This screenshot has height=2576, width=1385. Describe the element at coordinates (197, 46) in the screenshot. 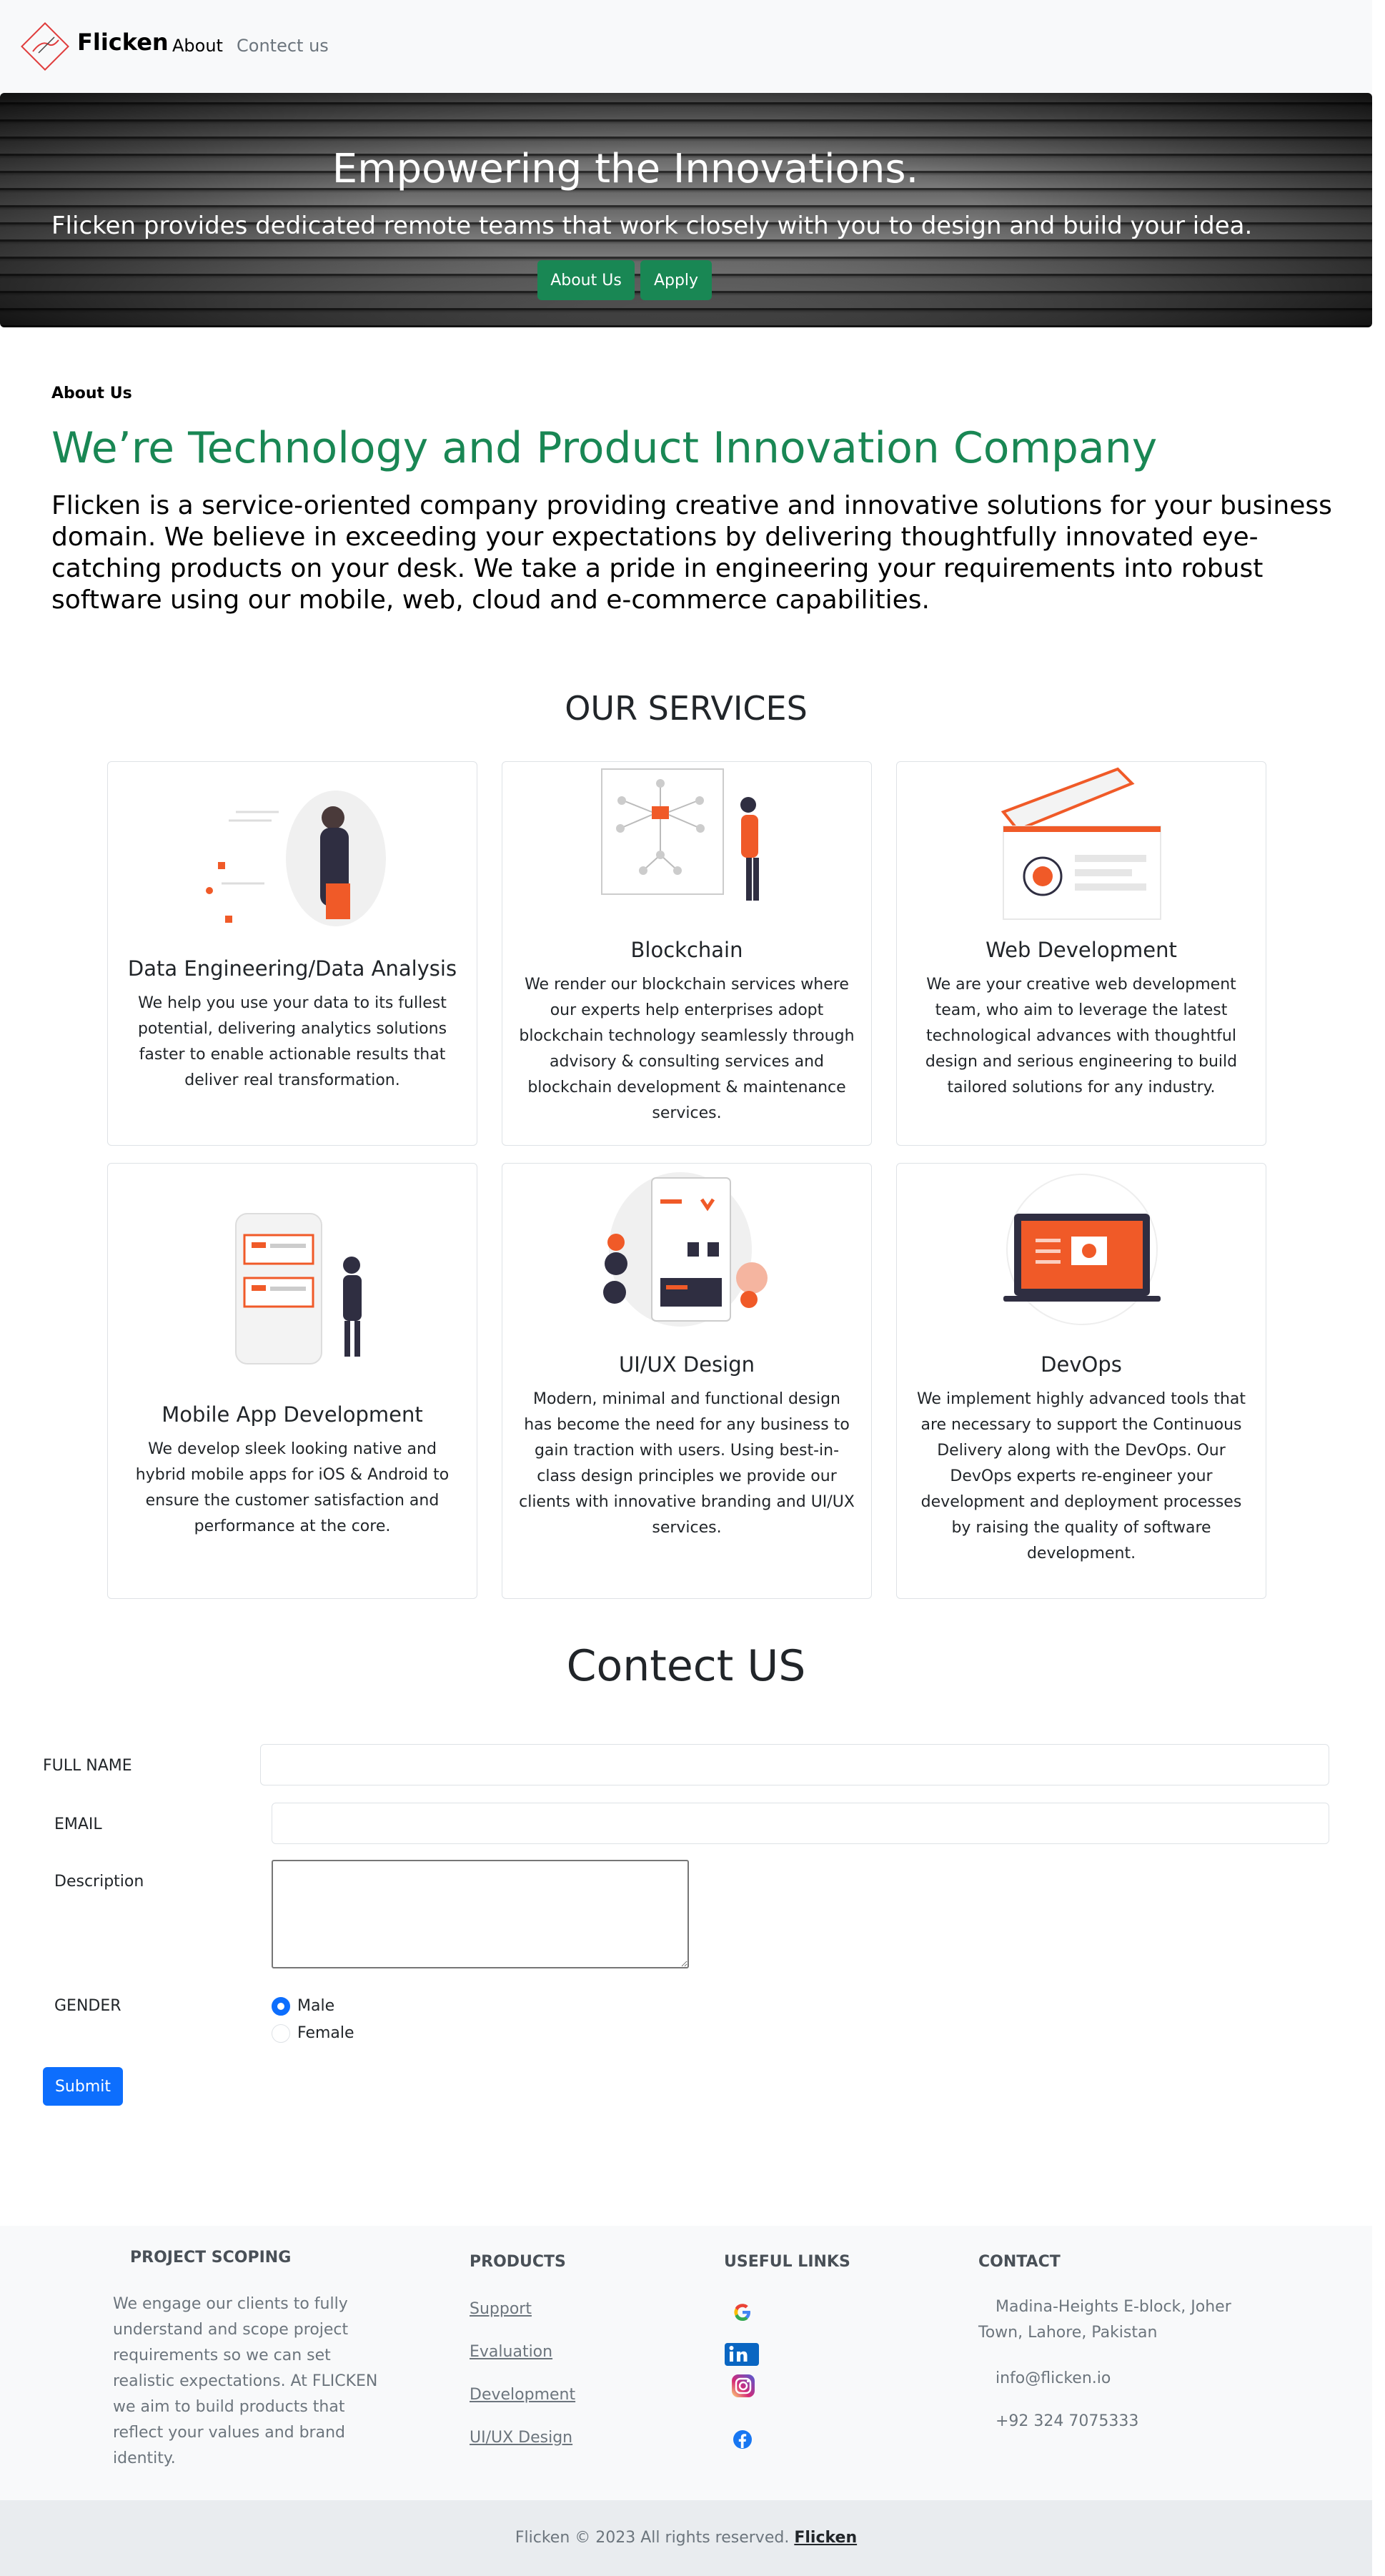

I see `nav-link-about: About` at that location.